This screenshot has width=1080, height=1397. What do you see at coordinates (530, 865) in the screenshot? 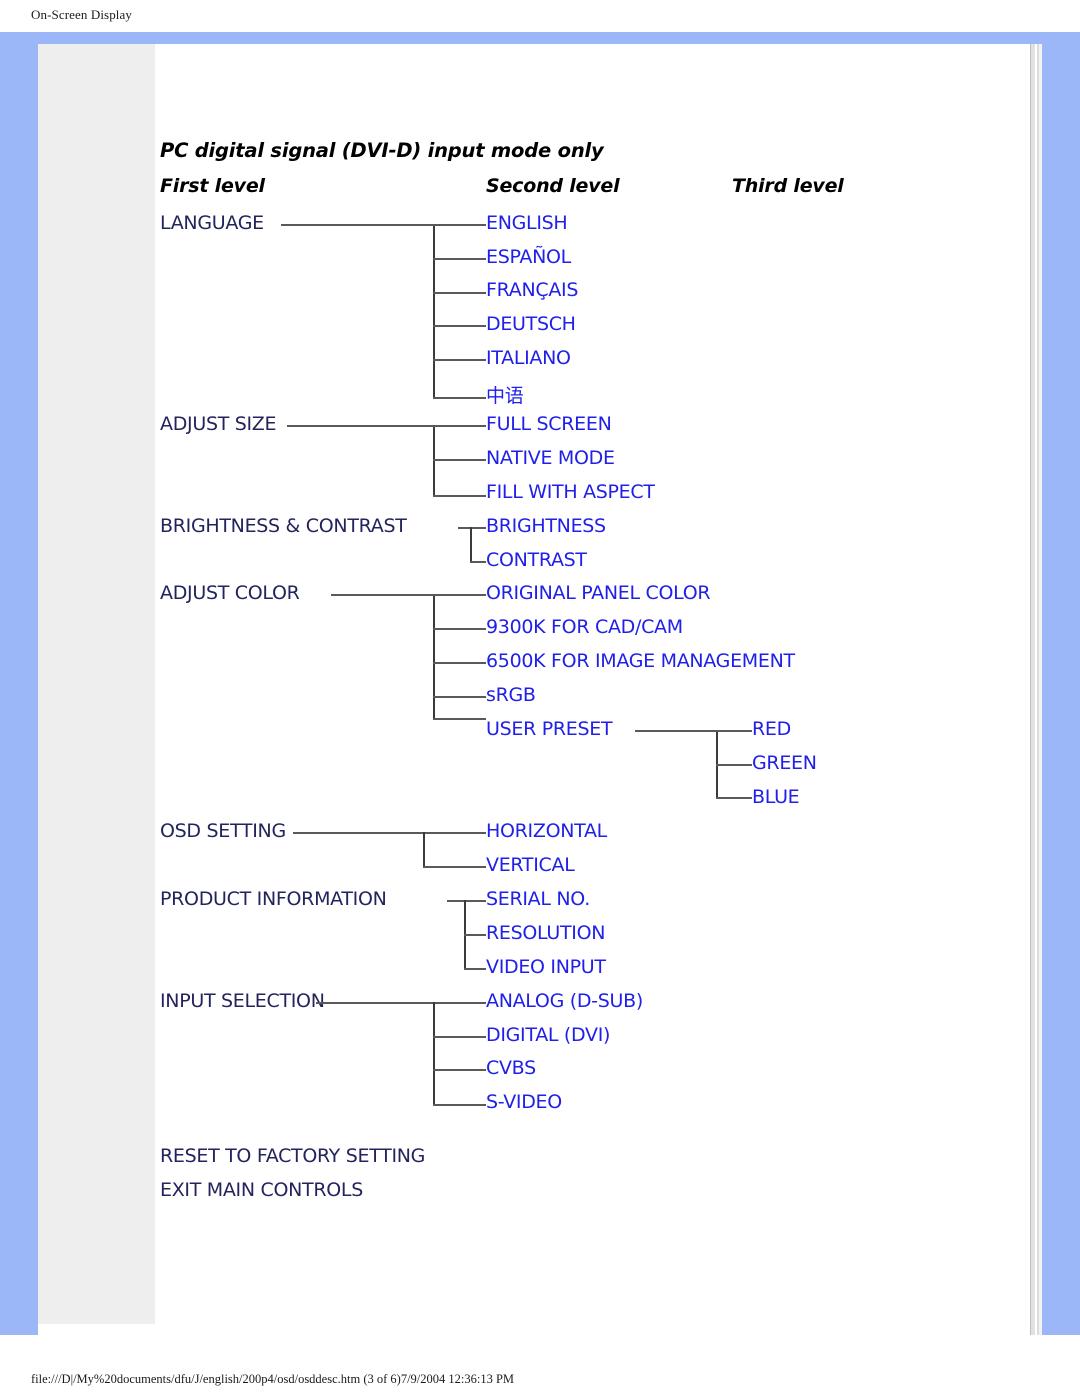
I see `second-level-item-vertical: VERTICAL` at bounding box center [530, 865].